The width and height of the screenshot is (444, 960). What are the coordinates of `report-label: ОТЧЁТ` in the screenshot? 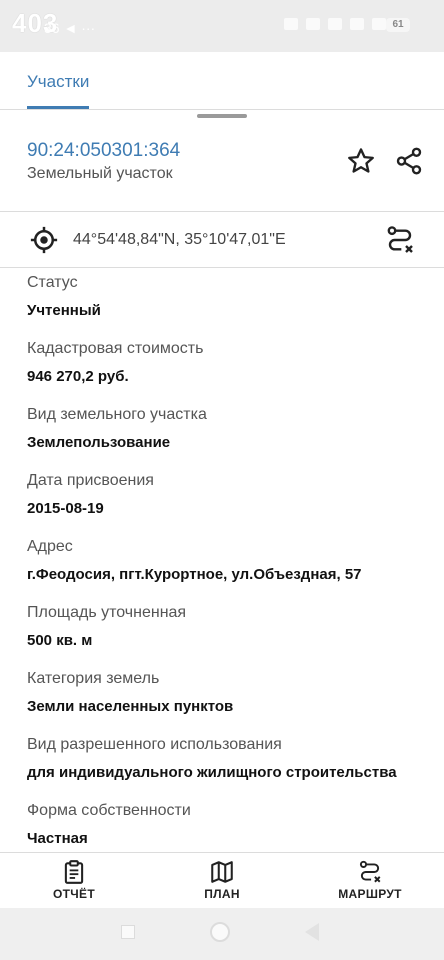 It's located at (74, 894).